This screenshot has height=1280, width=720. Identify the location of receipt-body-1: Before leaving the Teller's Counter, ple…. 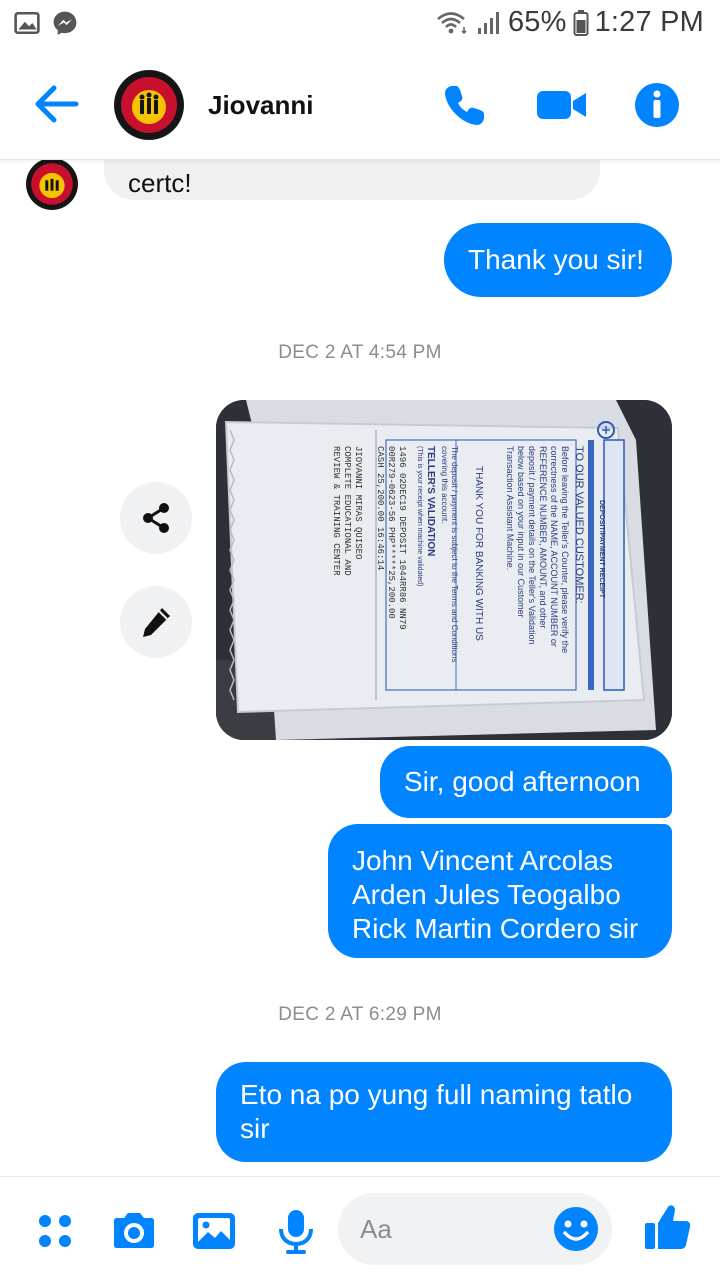
(565, 549).